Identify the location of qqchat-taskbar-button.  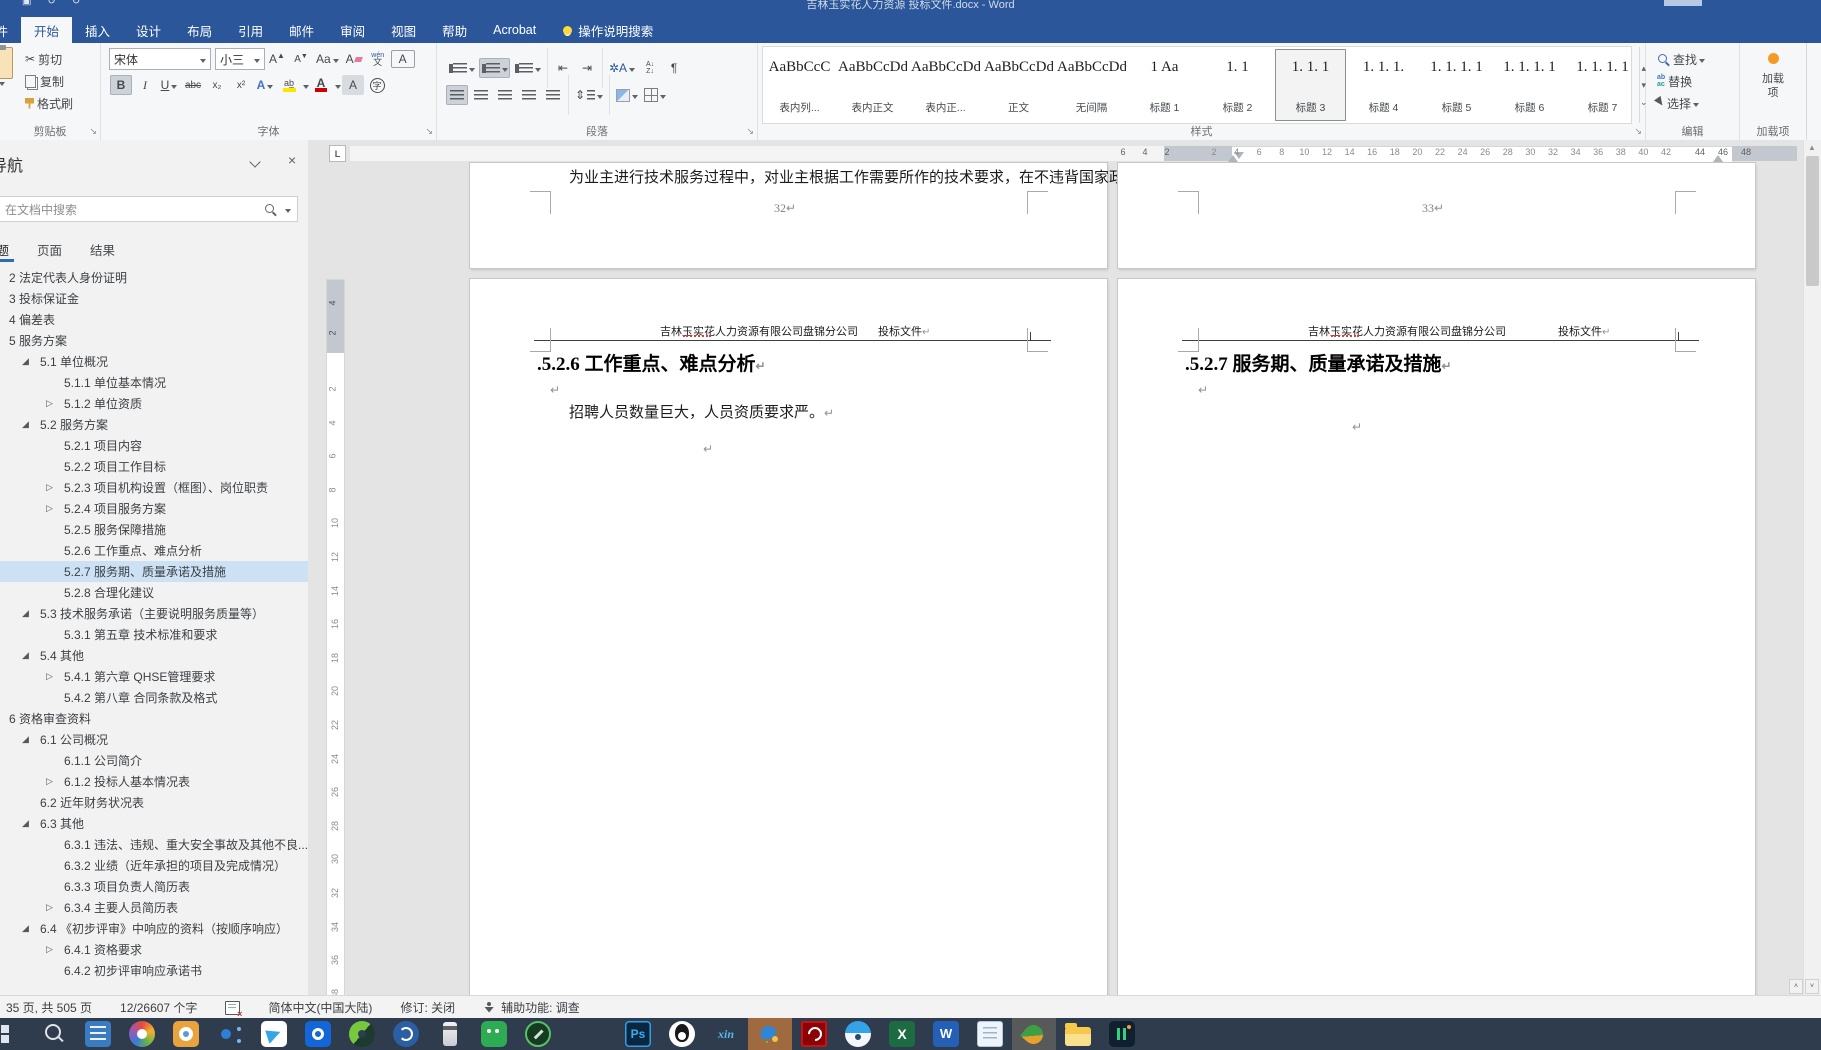
(770, 1034).